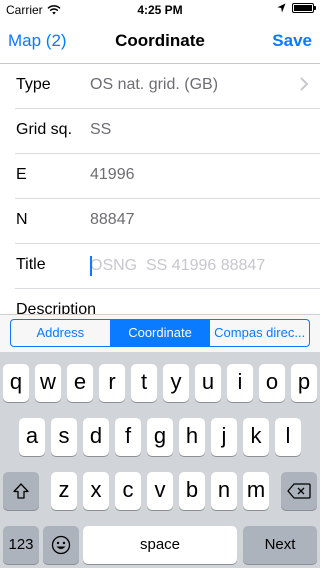 This screenshot has height=568, width=320. Describe the element at coordinates (32, 437) in the screenshot. I see `key-a: a` at that location.